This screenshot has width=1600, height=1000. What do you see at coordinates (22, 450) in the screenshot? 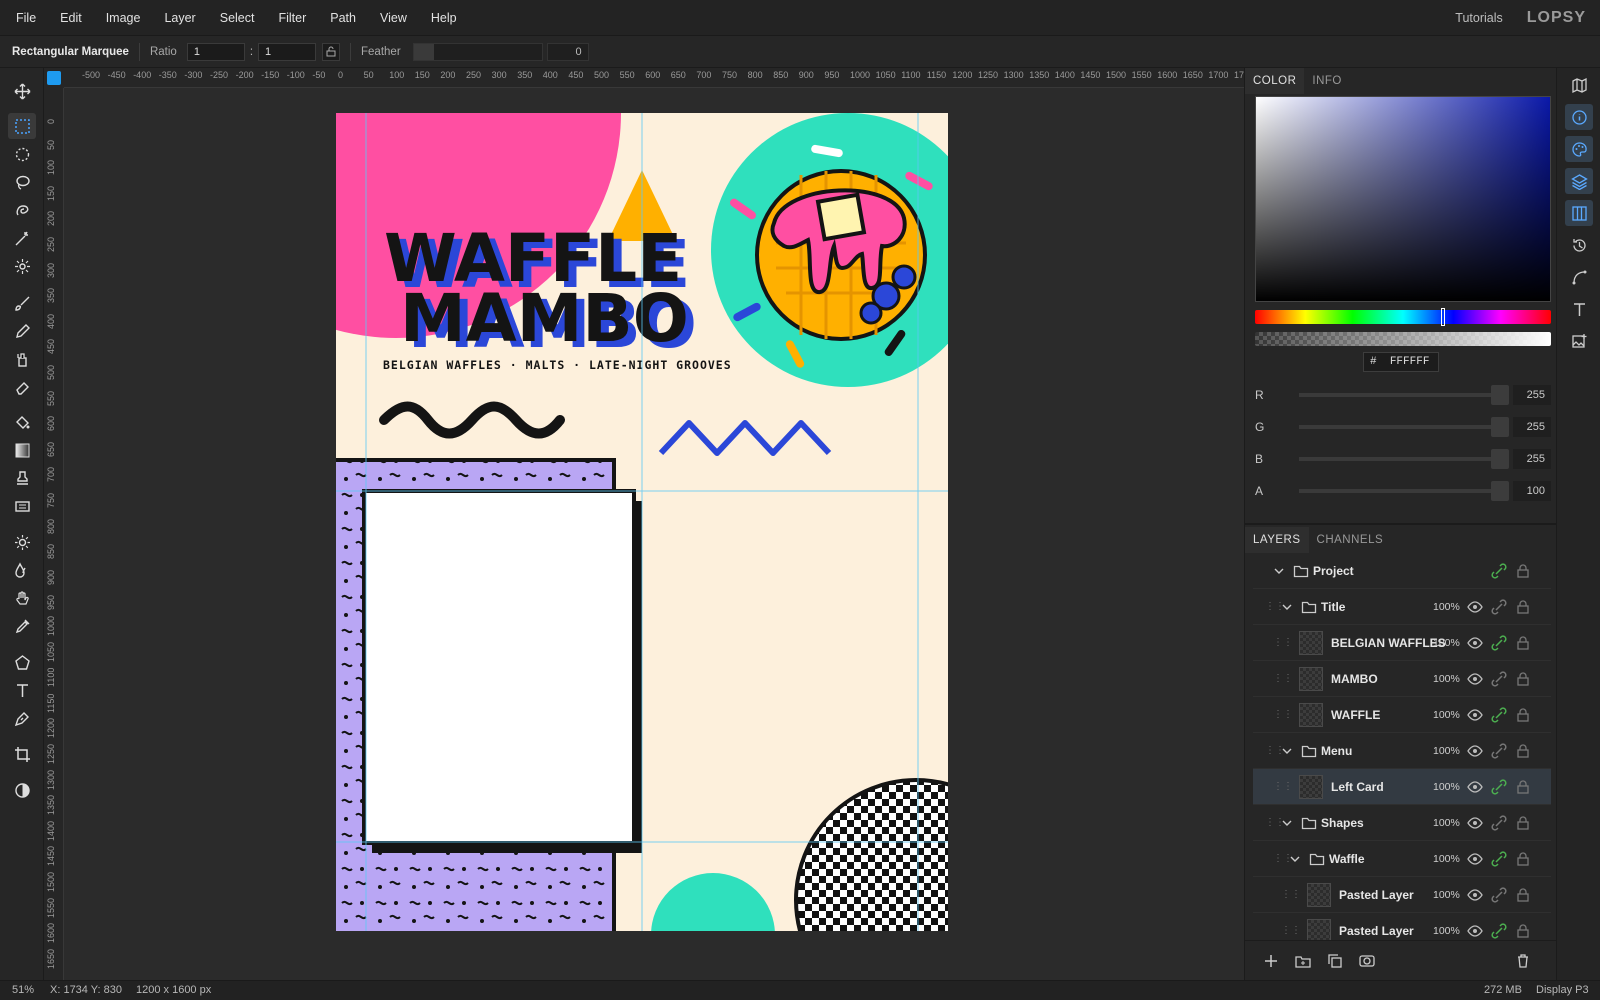
I see `gradient-tool` at bounding box center [22, 450].